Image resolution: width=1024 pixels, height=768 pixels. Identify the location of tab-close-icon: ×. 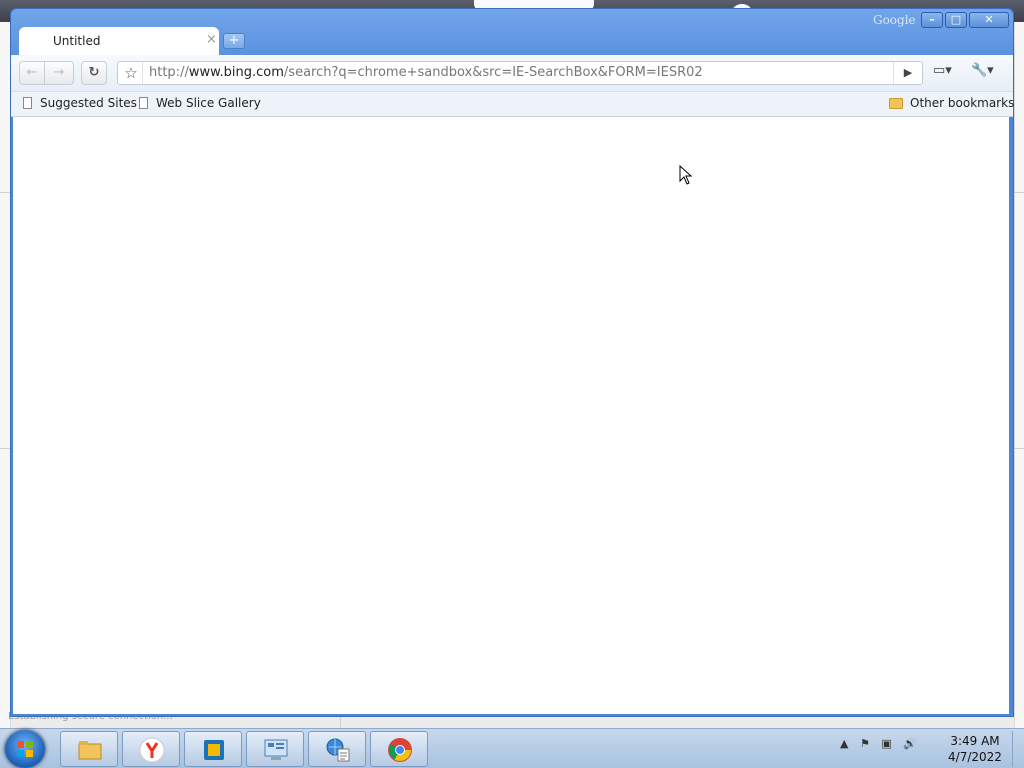
(211, 39).